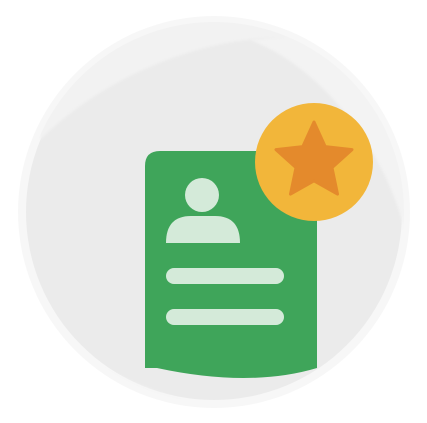 The width and height of the screenshot is (427, 423). I want to click on avatar-shoulders, so click(203, 229).